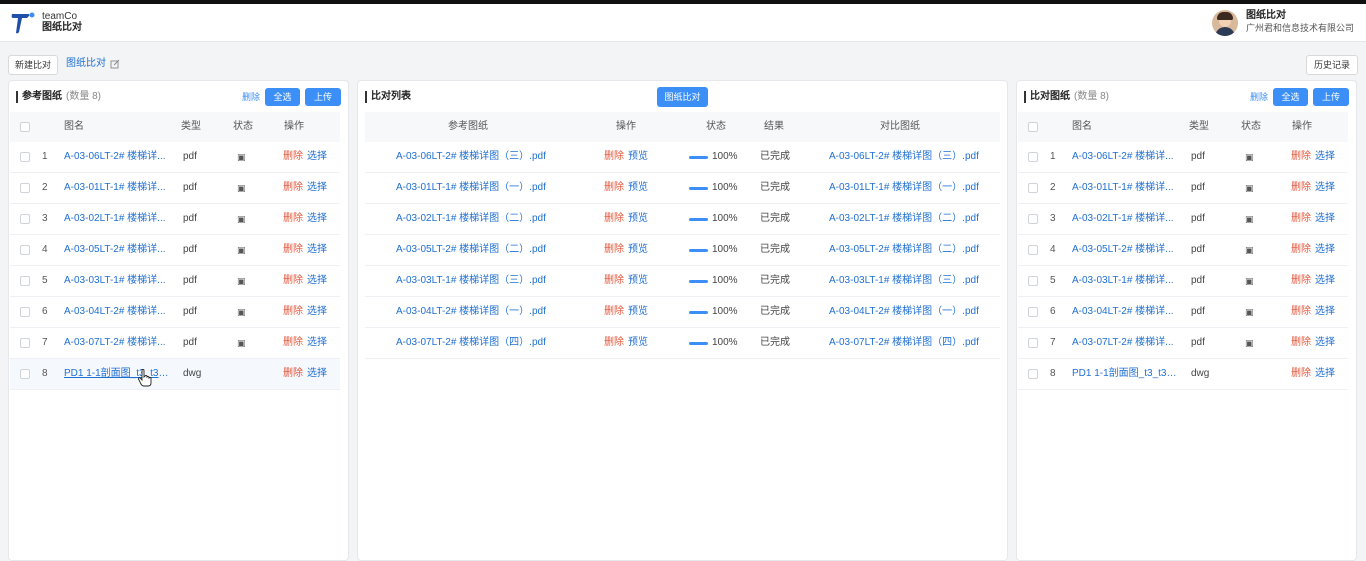  Describe the element at coordinates (1183, 281) in the screenshot. I see `compare-table-row: 5 A-03-03LT-1# 楼梯详... pdf ▣ 删除 选择` at that location.